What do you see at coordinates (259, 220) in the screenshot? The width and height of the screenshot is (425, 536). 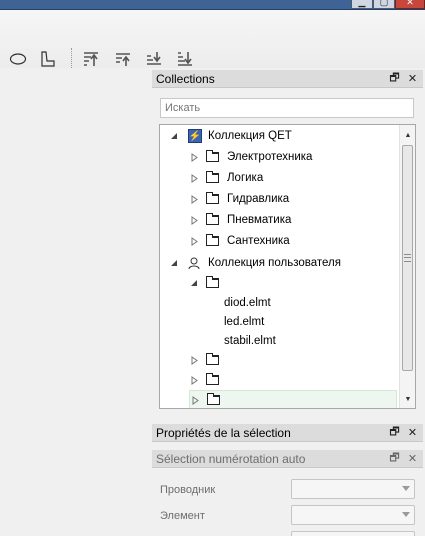 I see `tree-item-label: Пневматика` at bounding box center [259, 220].